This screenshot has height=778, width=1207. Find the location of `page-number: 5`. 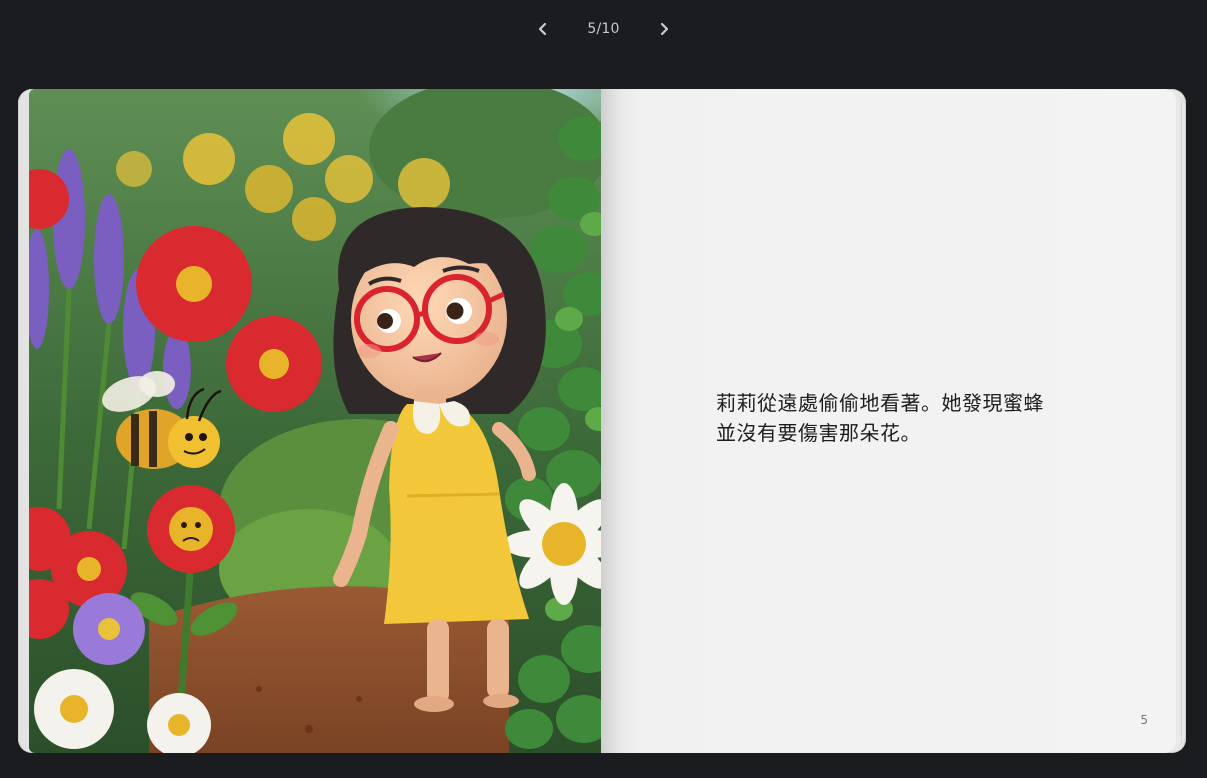

page-number: 5 is located at coordinates (1144, 720).